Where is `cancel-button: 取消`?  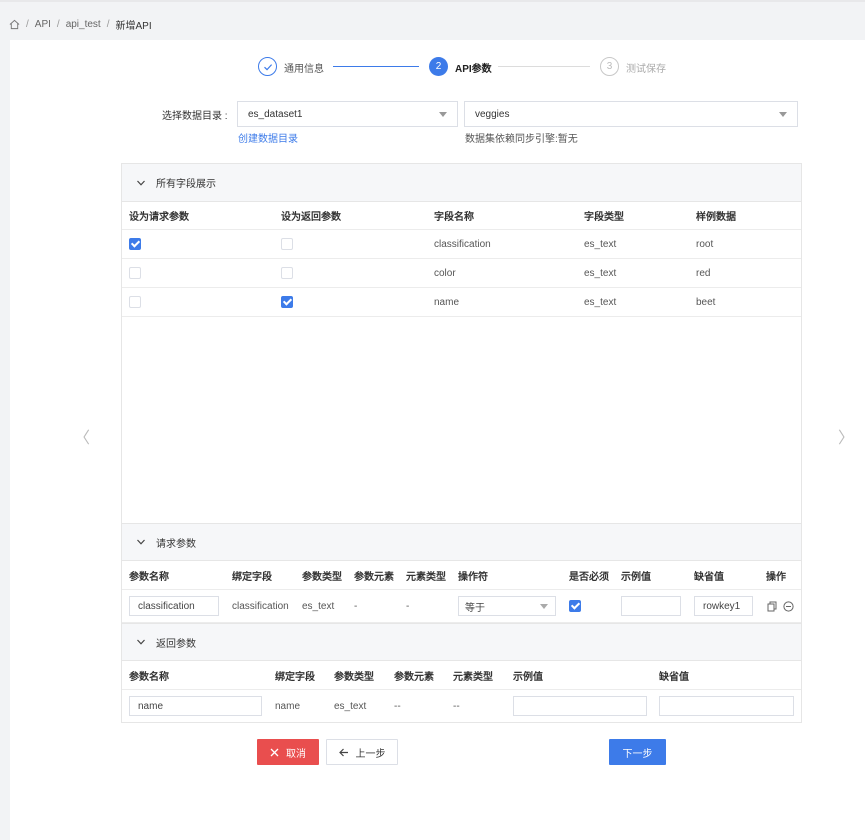
cancel-button: 取消 is located at coordinates (288, 752).